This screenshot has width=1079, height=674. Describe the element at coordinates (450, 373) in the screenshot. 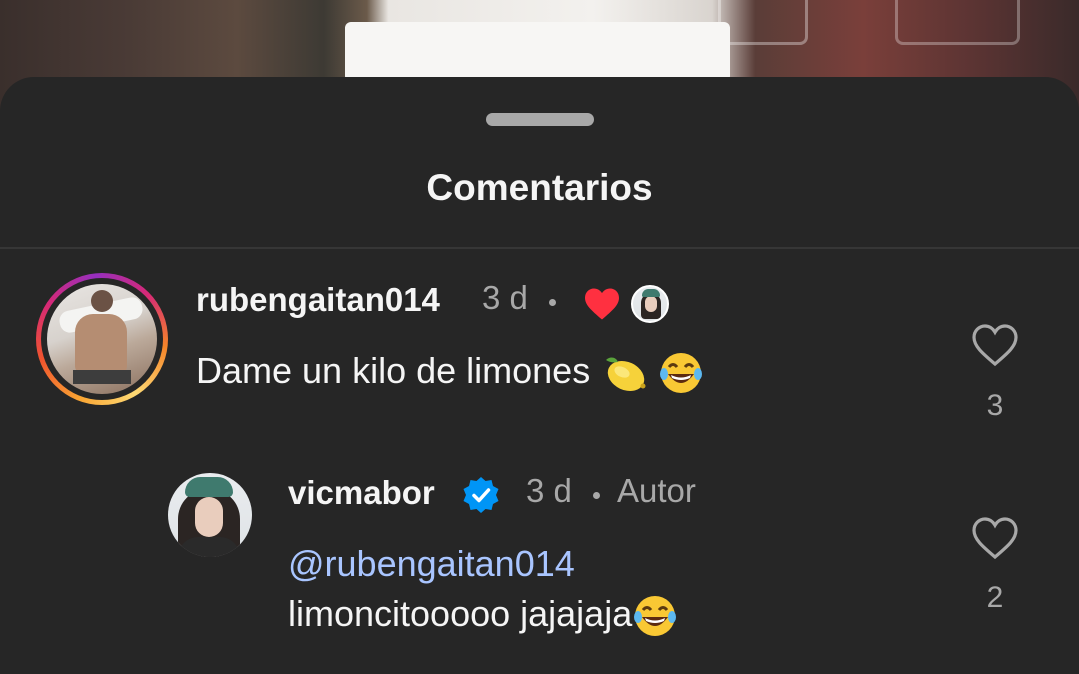

I see `comment-text: Dame un kilo de limones` at that location.